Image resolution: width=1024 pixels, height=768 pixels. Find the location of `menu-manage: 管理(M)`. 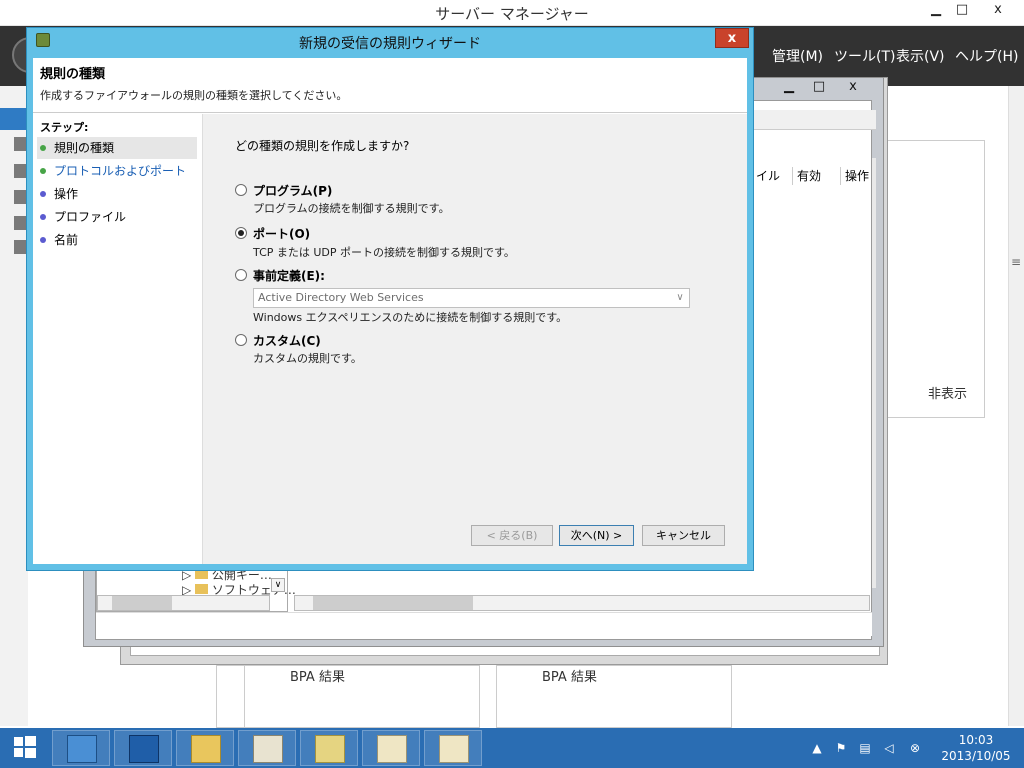

menu-manage: 管理(M) is located at coordinates (797, 56).